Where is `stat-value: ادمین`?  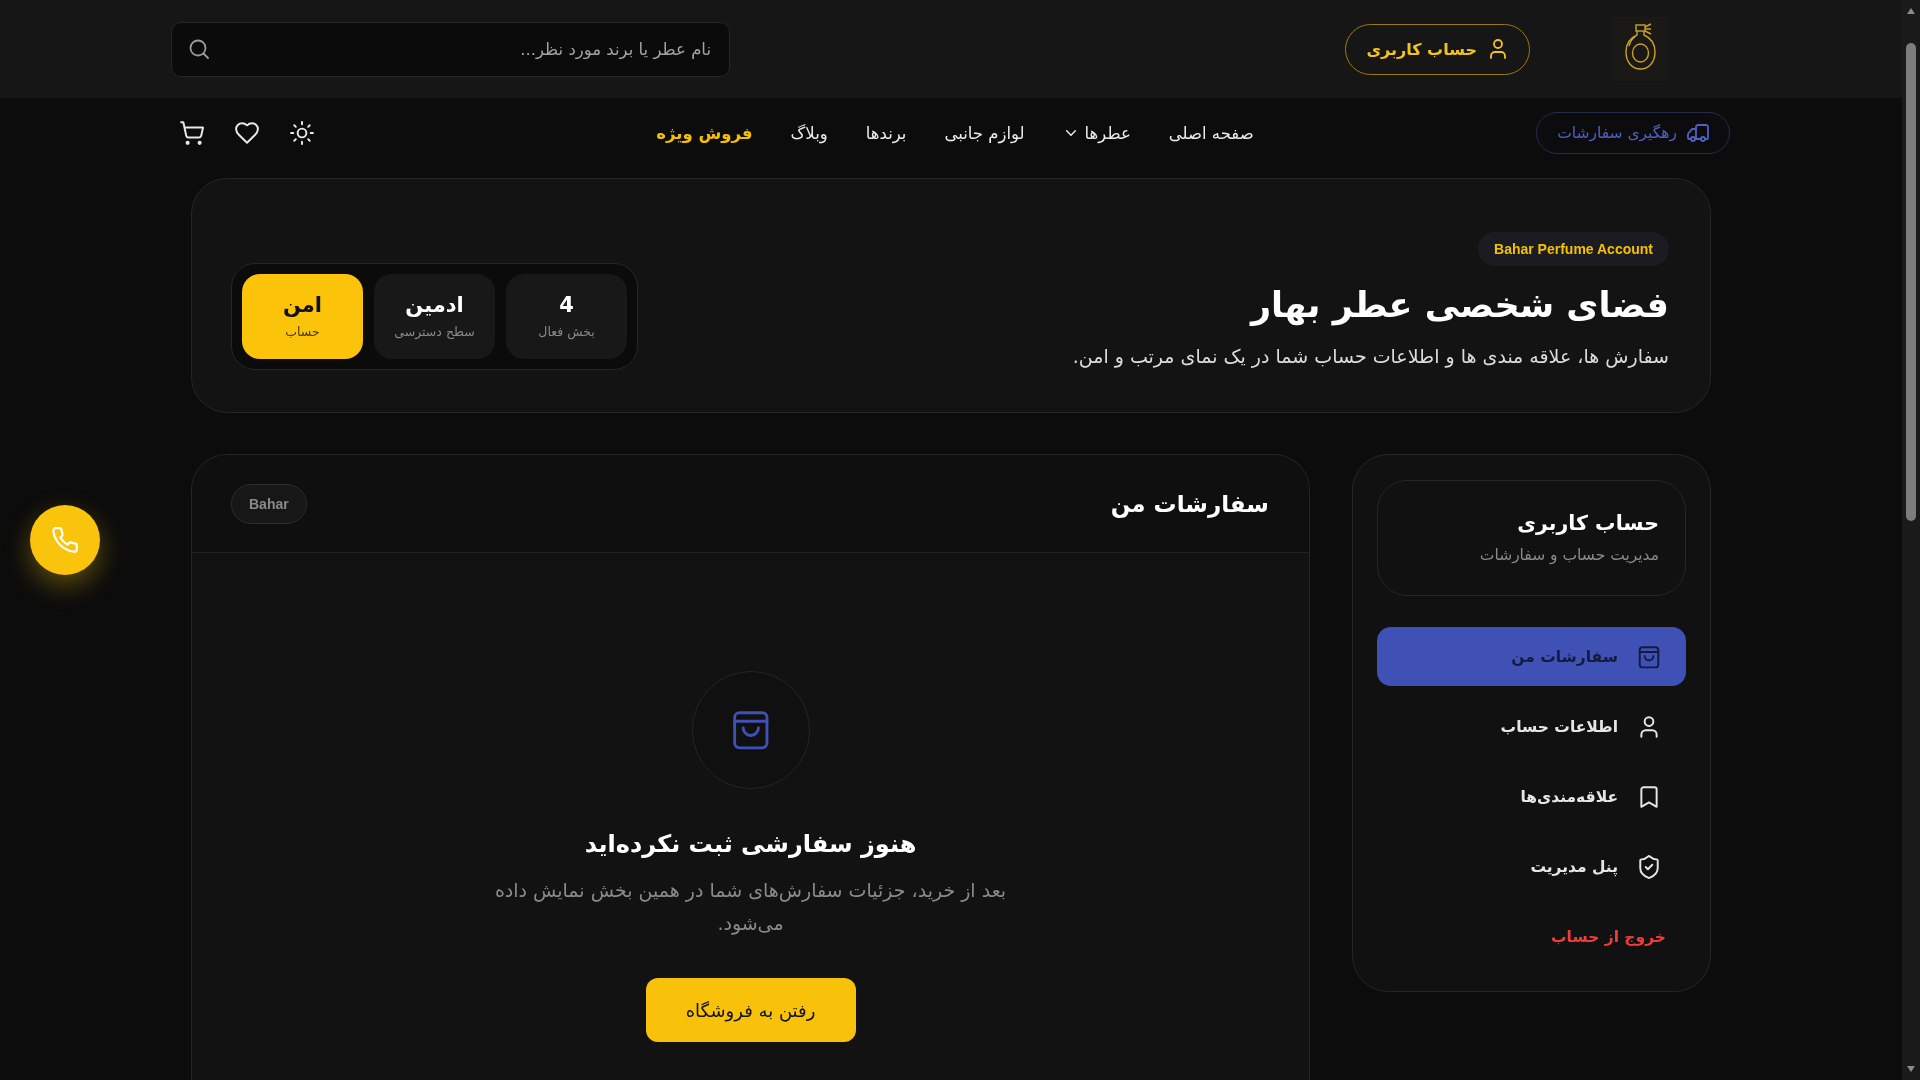 stat-value: ادمین is located at coordinates (434, 306).